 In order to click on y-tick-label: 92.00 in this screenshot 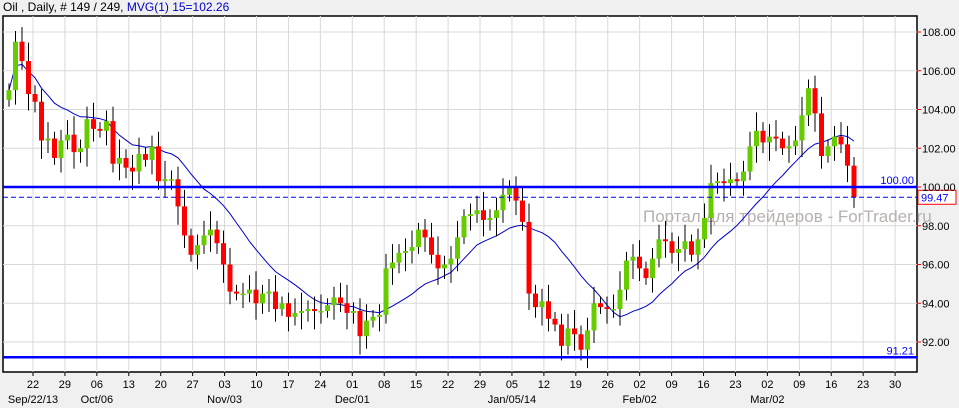, I will do `click(936, 343)`.